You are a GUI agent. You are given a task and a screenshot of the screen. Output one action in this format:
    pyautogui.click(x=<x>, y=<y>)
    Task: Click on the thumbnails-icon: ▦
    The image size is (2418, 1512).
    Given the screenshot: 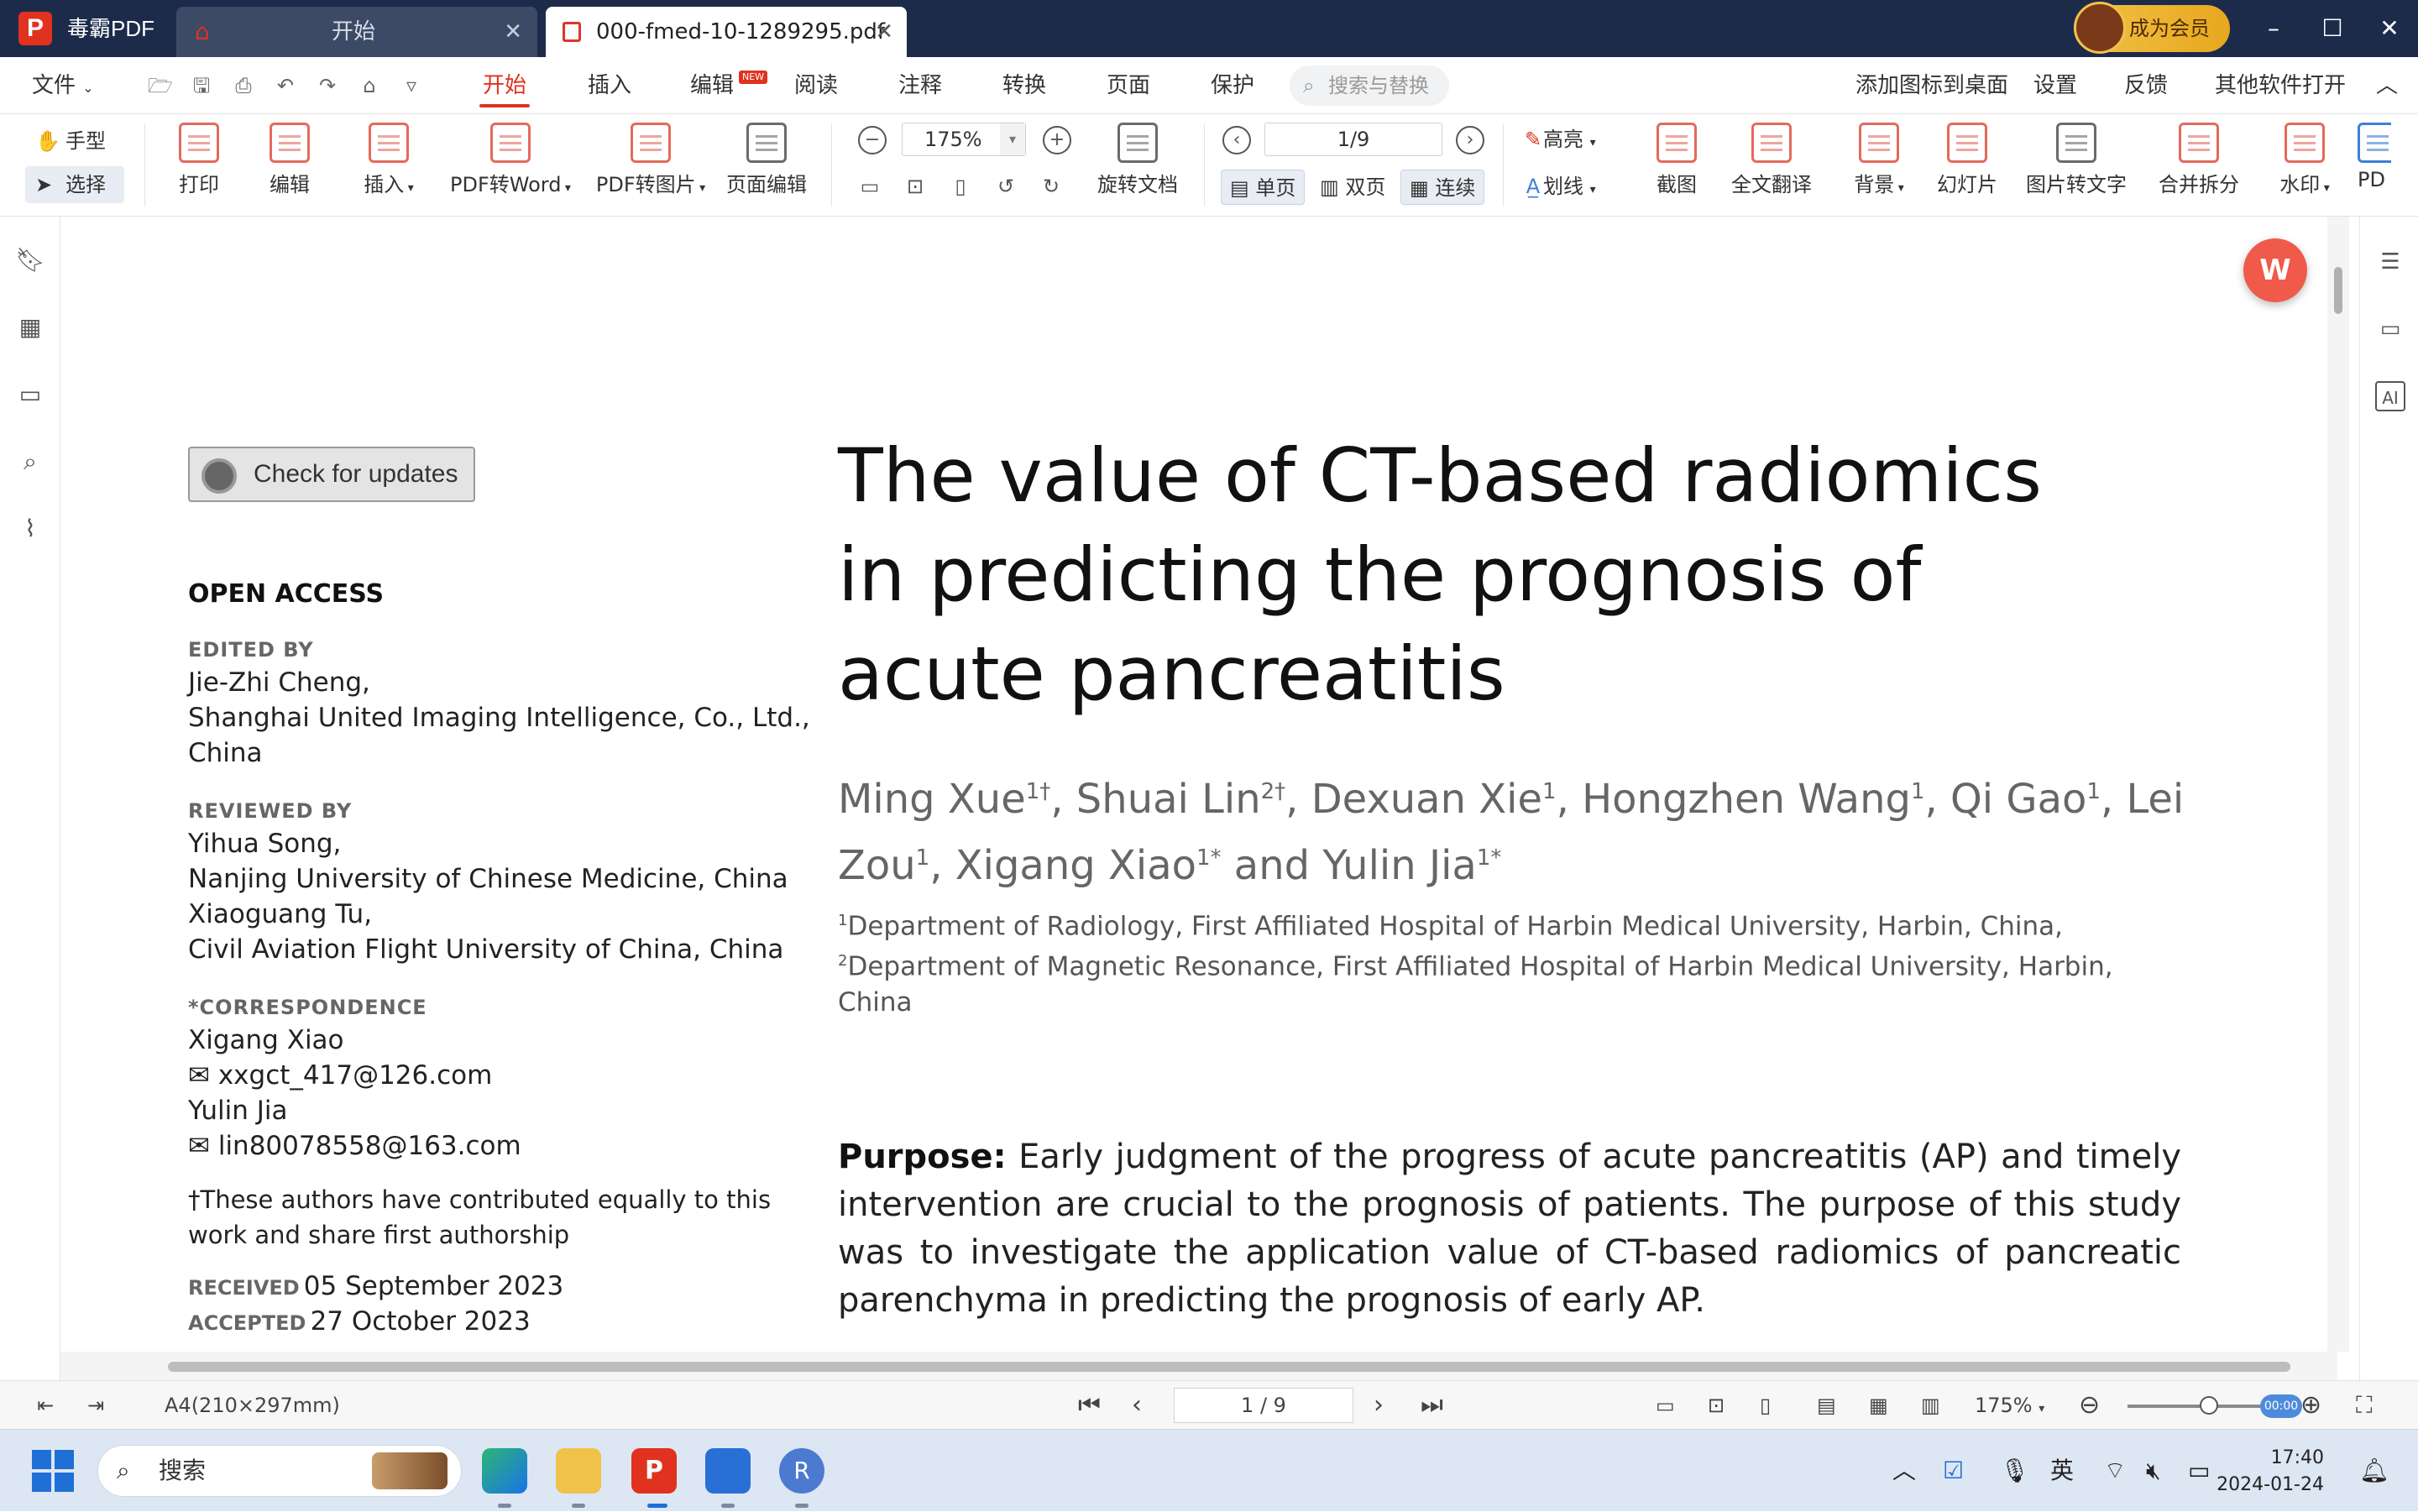 What is the action you would take?
    pyautogui.click(x=30, y=327)
    